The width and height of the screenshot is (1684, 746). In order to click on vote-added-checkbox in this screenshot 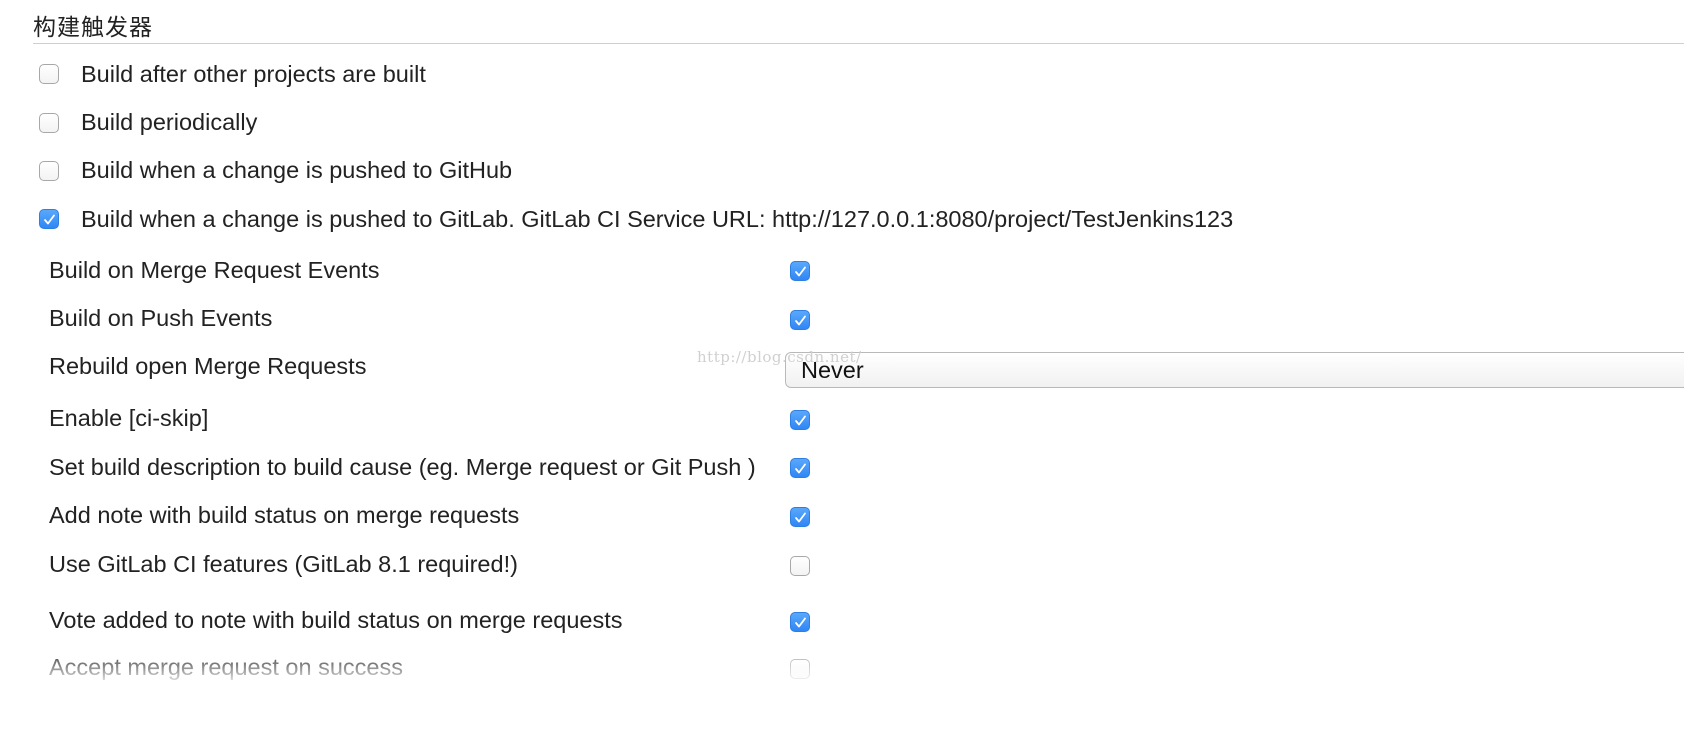, I will do `click(800, 622)`.